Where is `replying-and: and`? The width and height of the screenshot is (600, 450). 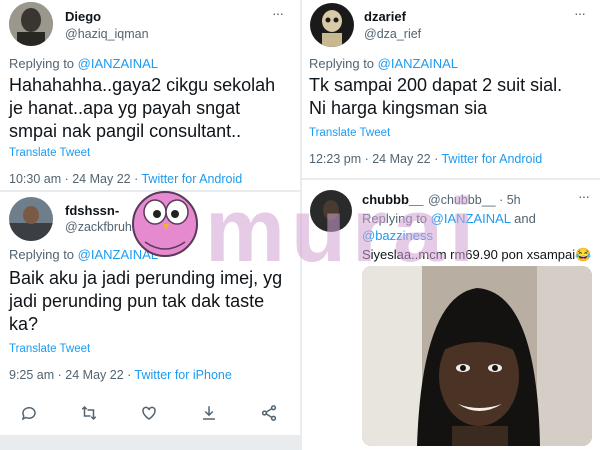 replying-and: and is located at coordinates (523, 218).